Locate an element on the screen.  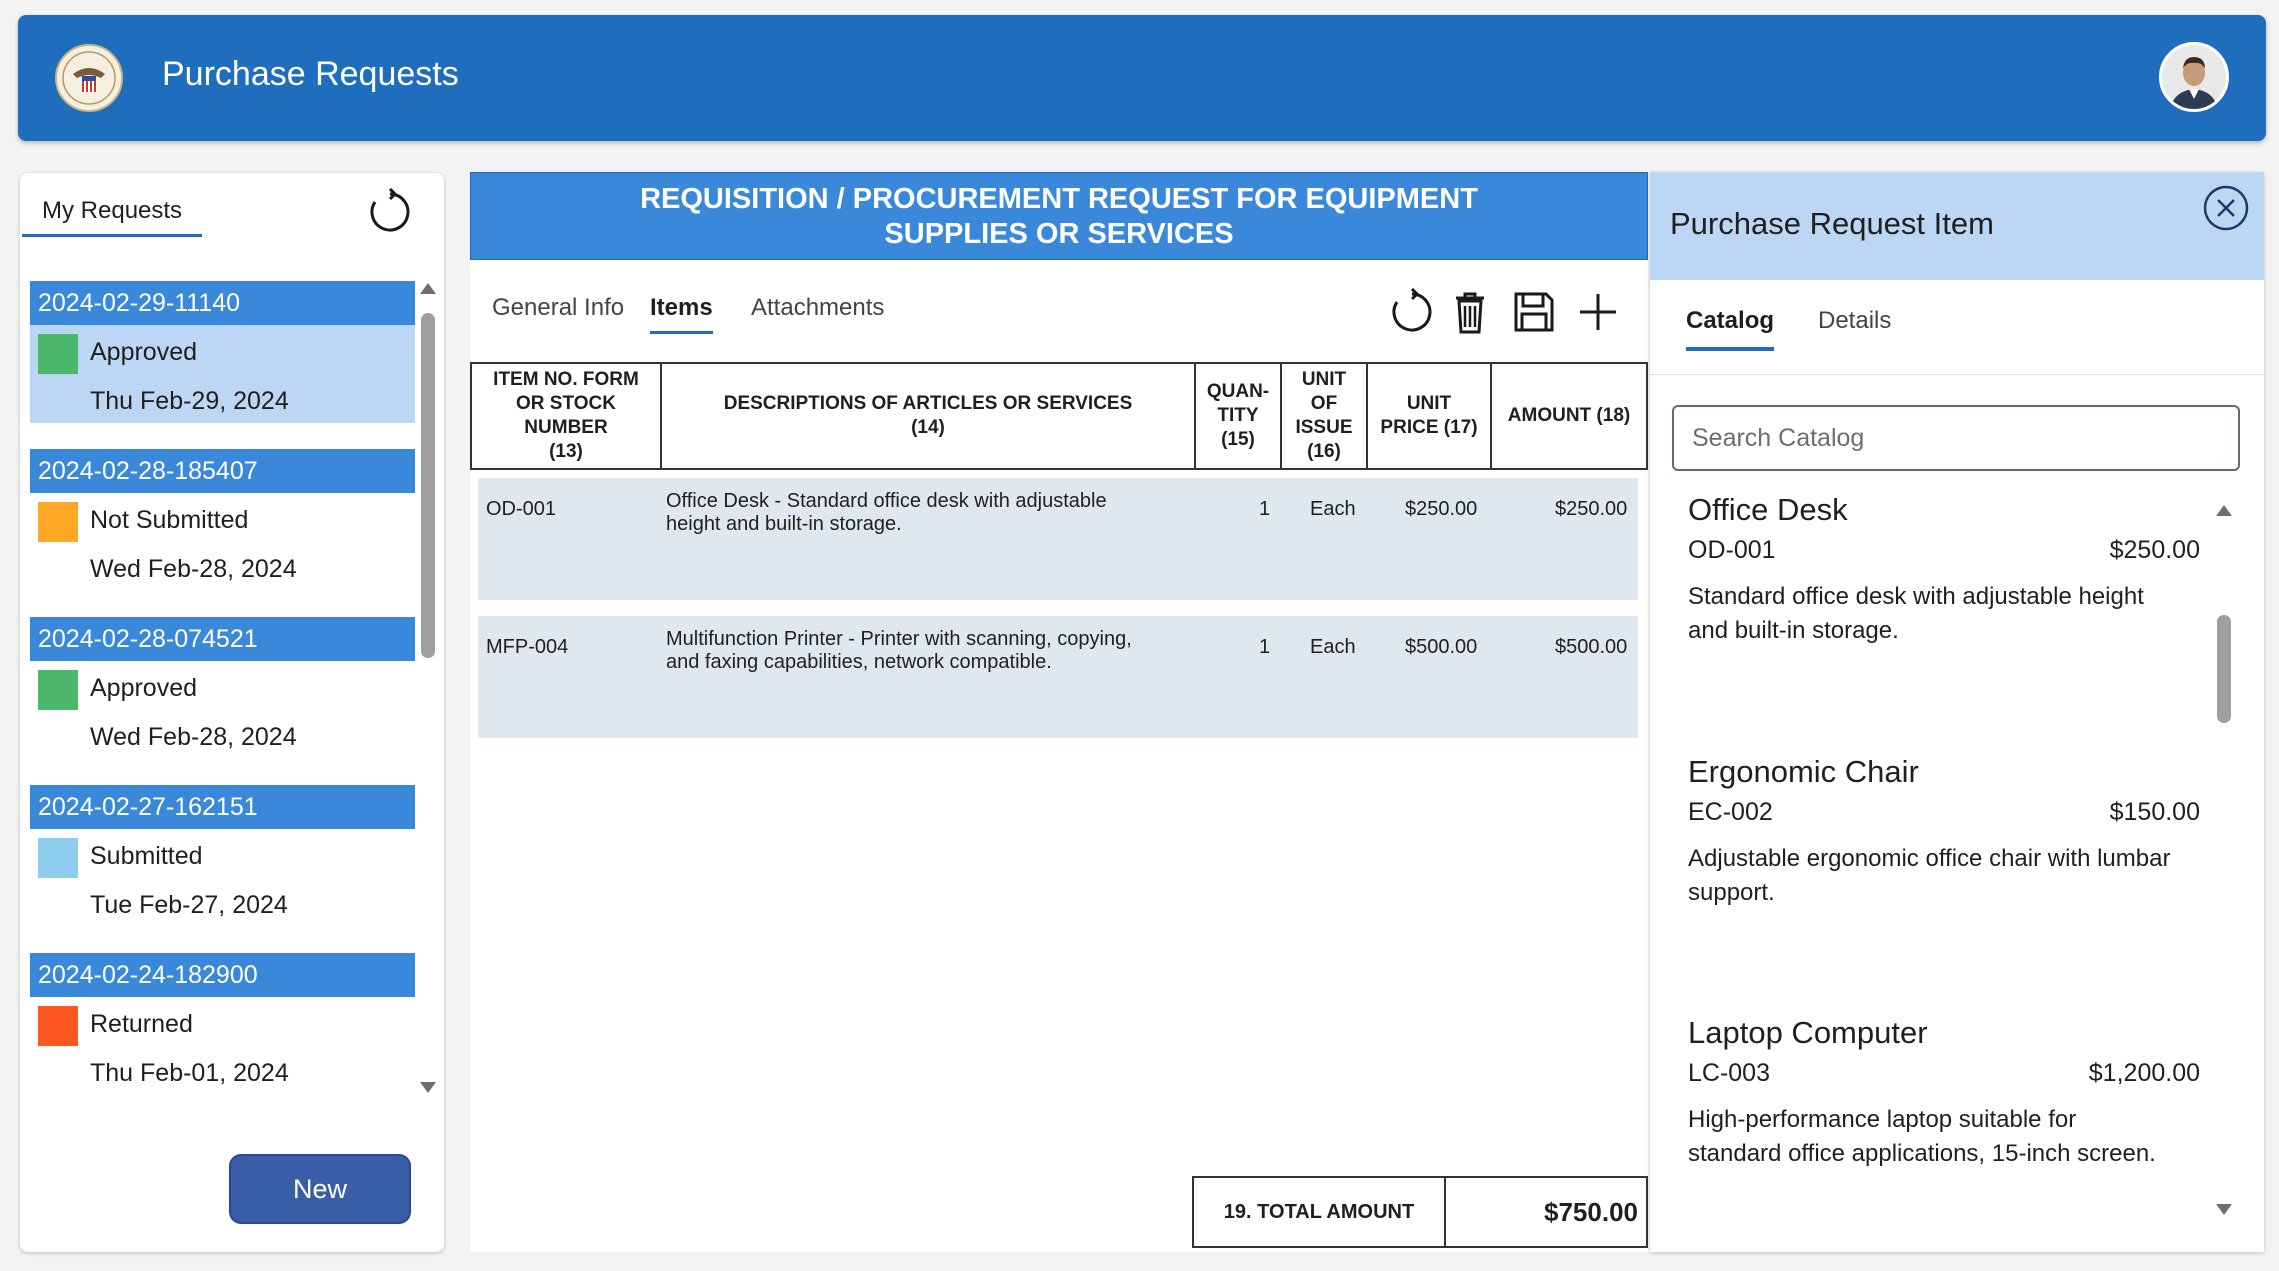
catalog-search-input: Search Catalog is located at coordinates (1956, 438).